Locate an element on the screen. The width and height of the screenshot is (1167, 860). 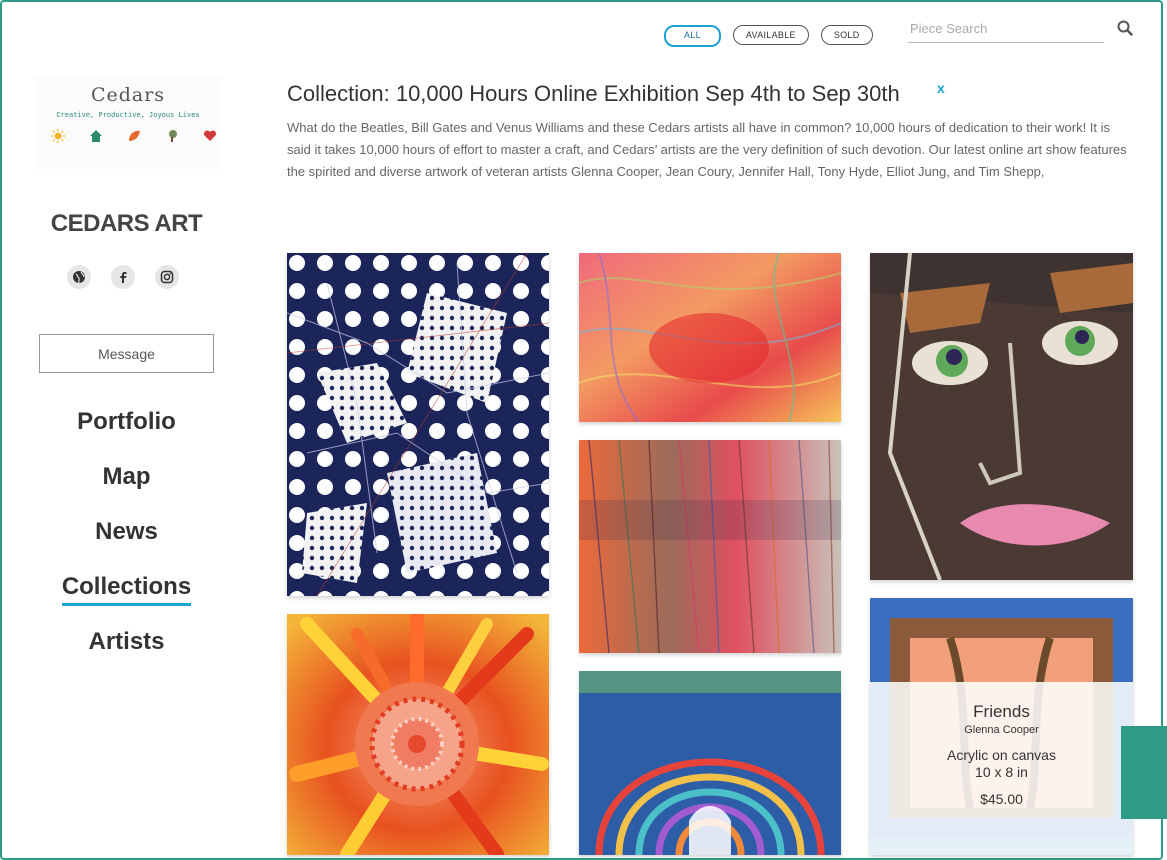
message-button: Message is located at coordinates (126, 353).